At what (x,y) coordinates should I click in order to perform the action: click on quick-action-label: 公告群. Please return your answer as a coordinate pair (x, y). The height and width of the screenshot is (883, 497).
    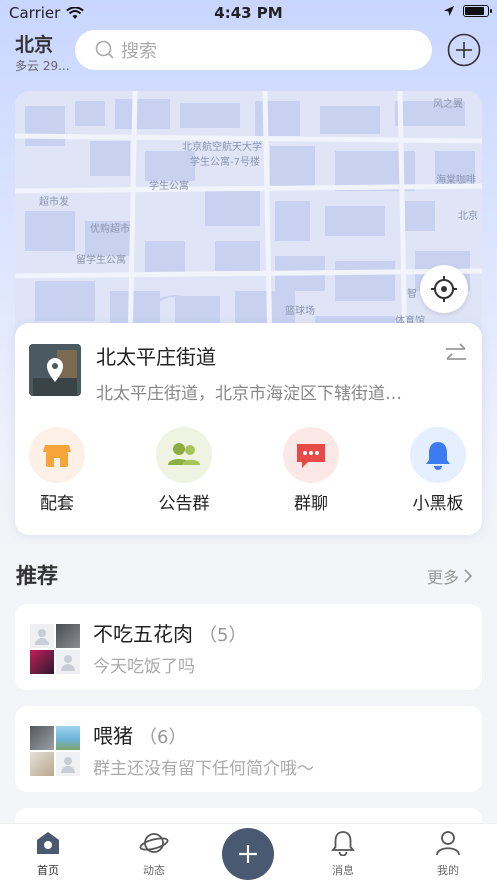
    Looking at the image, I should click on (184, 504).